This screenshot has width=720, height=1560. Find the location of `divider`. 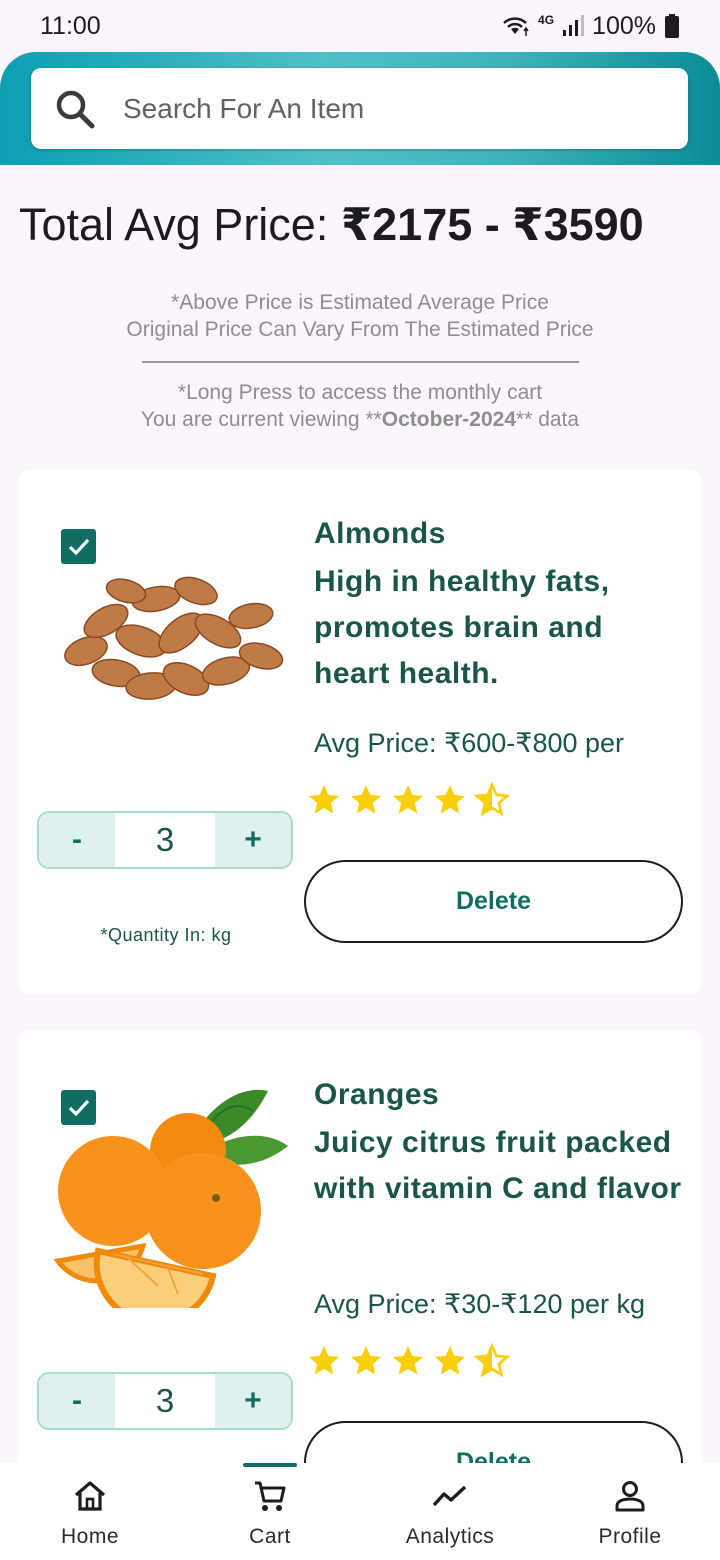

divider is located at coordinates (360, 362).